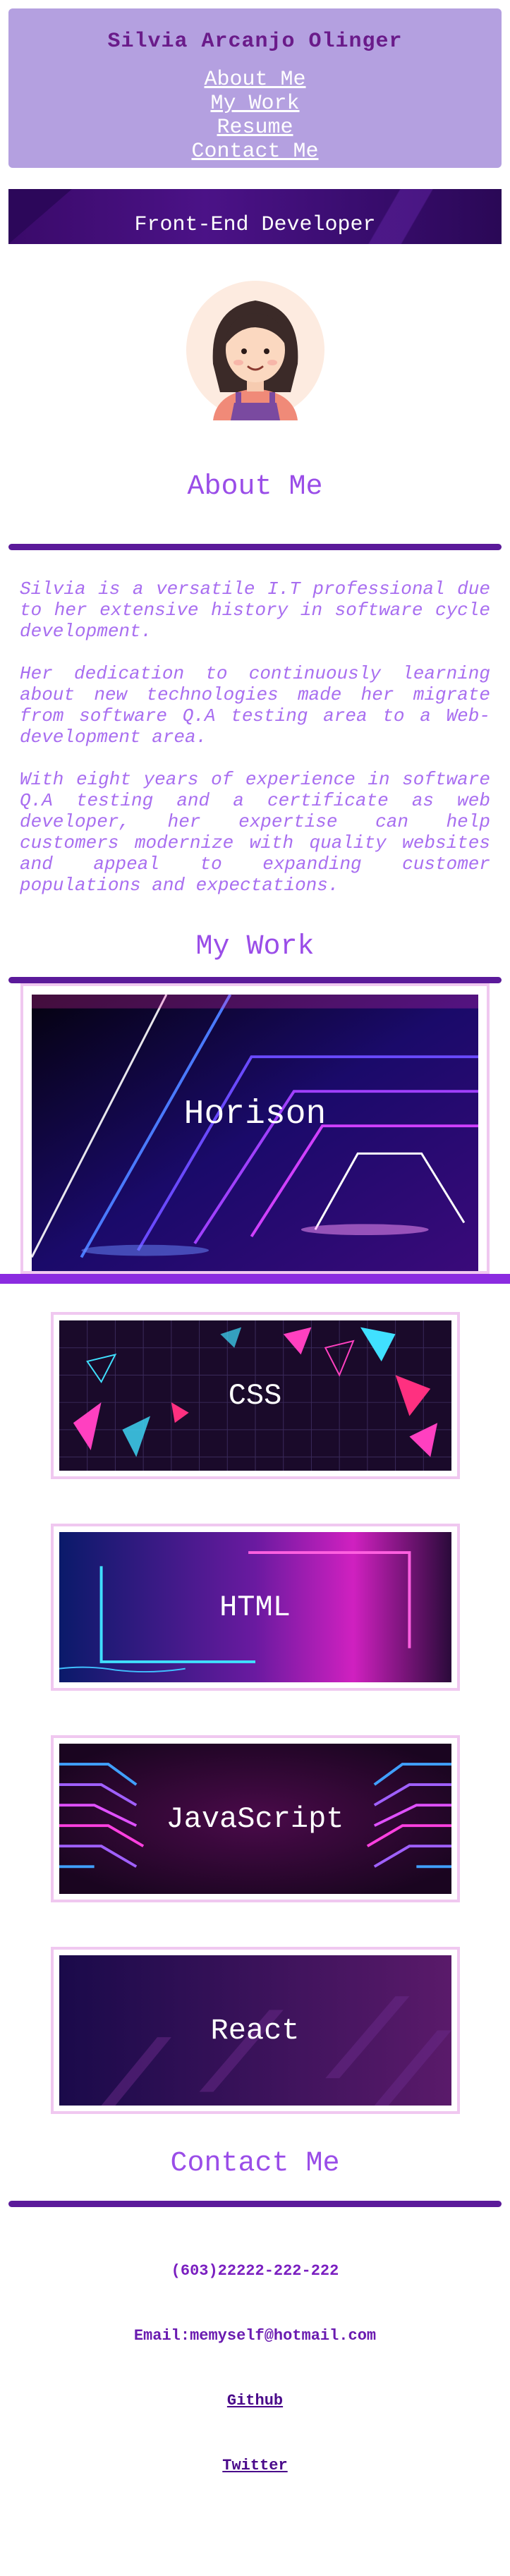  I want to click on contact-phone: (603)22222-222-222, so click(255, 2271).